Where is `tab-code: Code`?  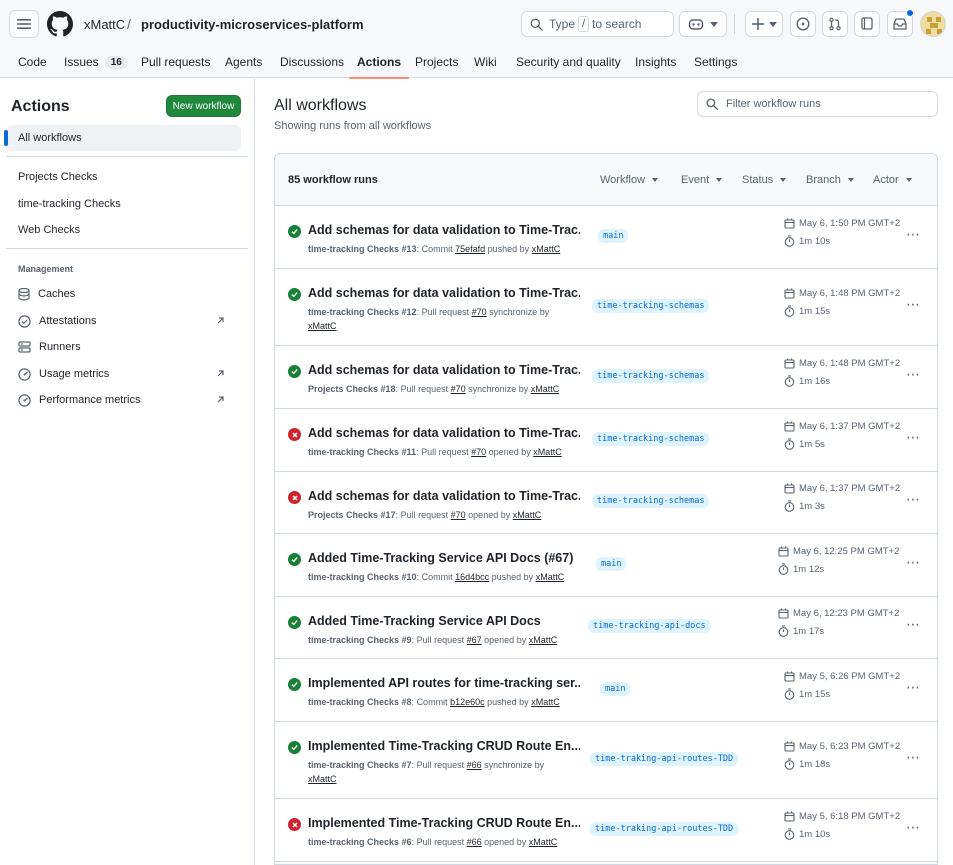 tab-code: Code is located at coordinates (32, 62).